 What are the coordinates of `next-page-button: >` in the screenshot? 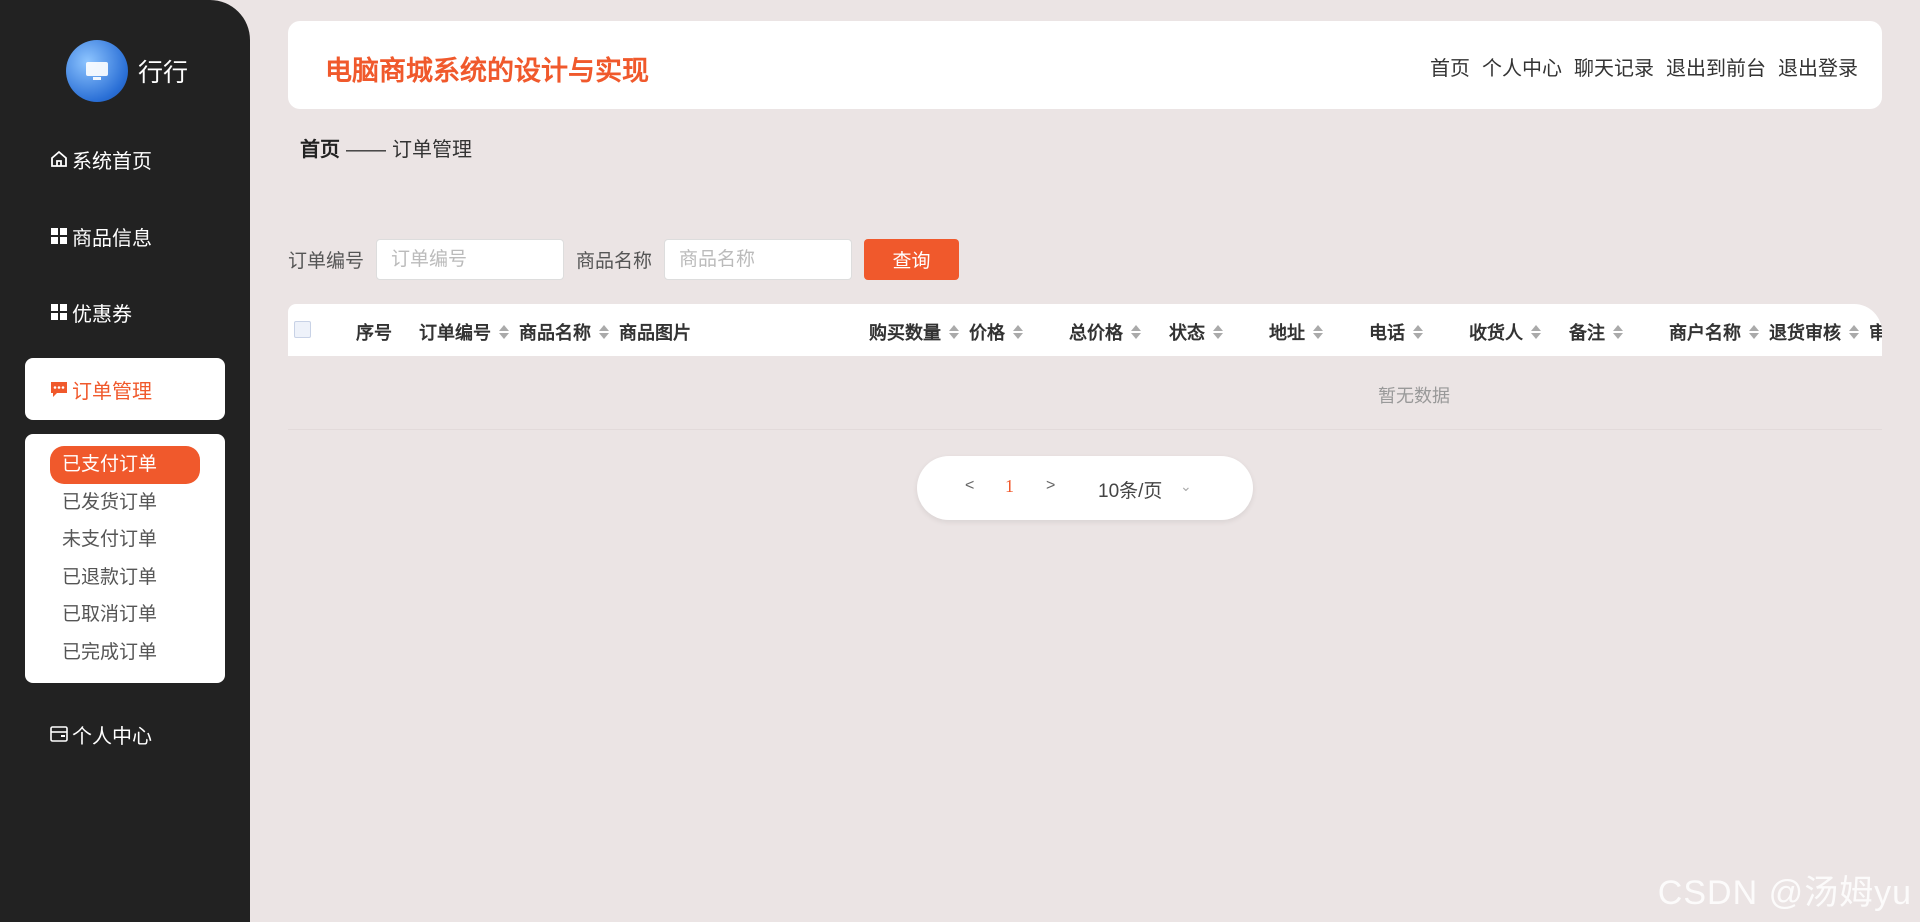 It's located at (1050, 486).